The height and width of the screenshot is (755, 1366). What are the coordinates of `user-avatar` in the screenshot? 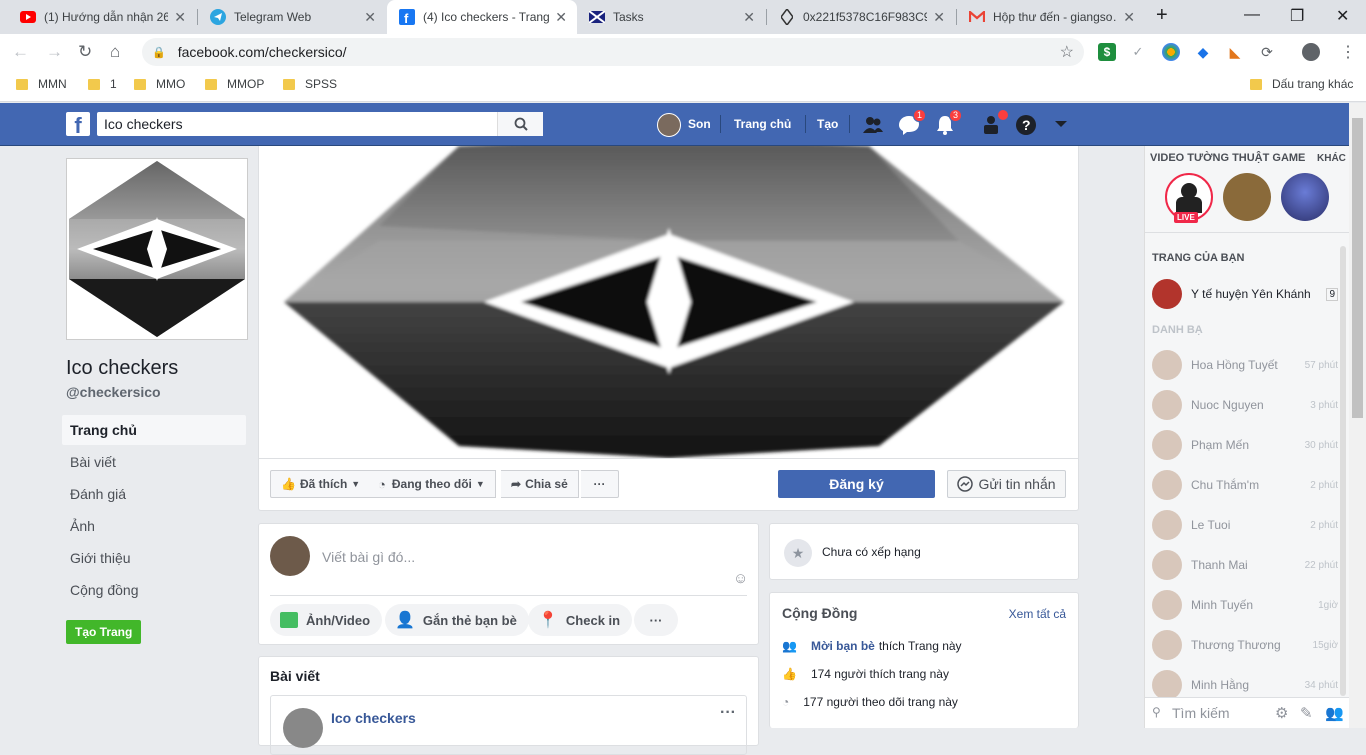 It's located at (669, 125).